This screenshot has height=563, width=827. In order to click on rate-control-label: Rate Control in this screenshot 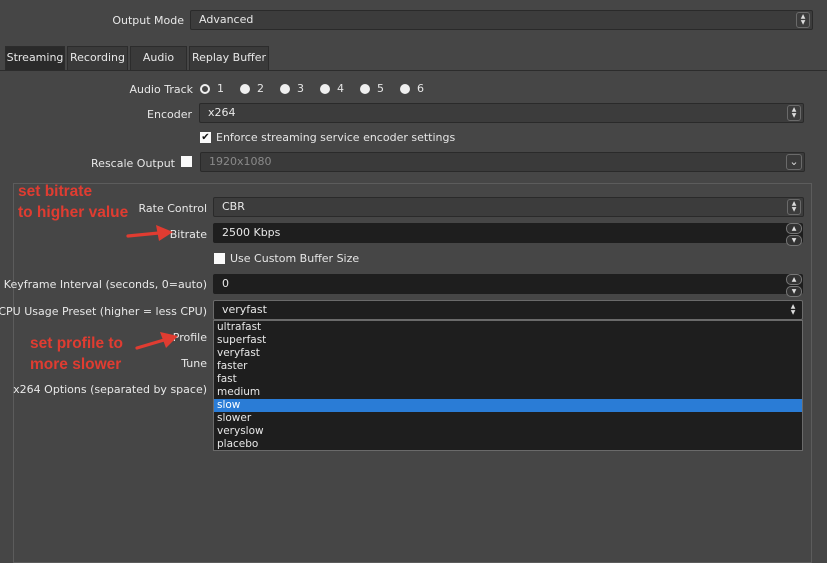, I will do `click(172, 208)`.